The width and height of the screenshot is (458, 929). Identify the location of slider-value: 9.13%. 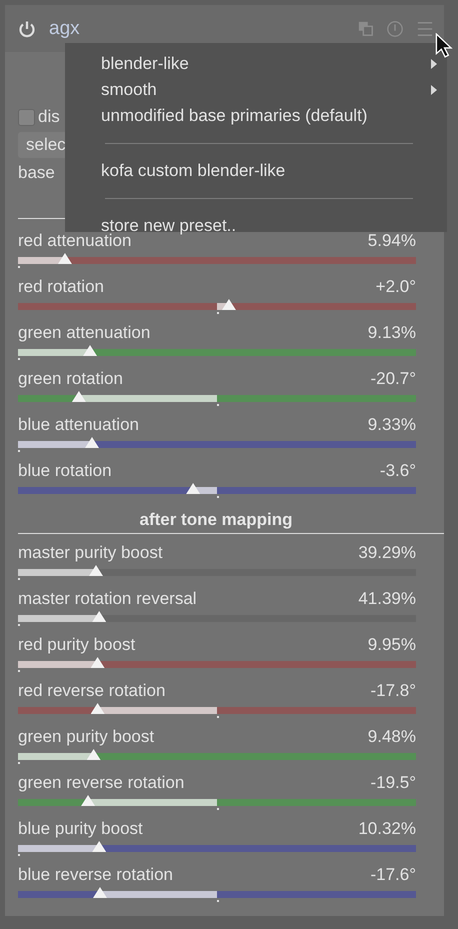
(392, 333).